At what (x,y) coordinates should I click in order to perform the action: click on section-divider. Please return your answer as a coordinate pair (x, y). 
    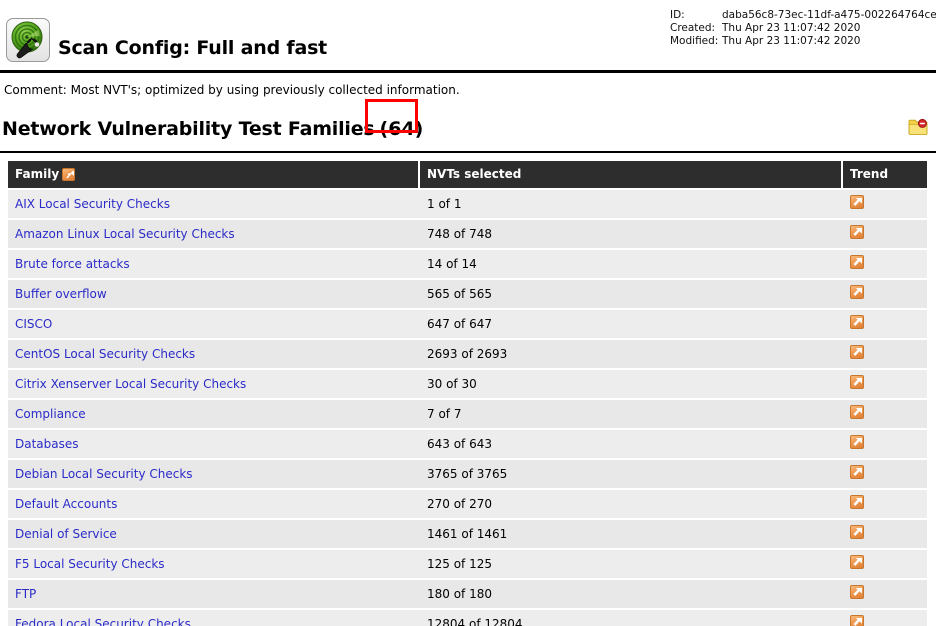
    Looking at the image, I should click on (468, 152).